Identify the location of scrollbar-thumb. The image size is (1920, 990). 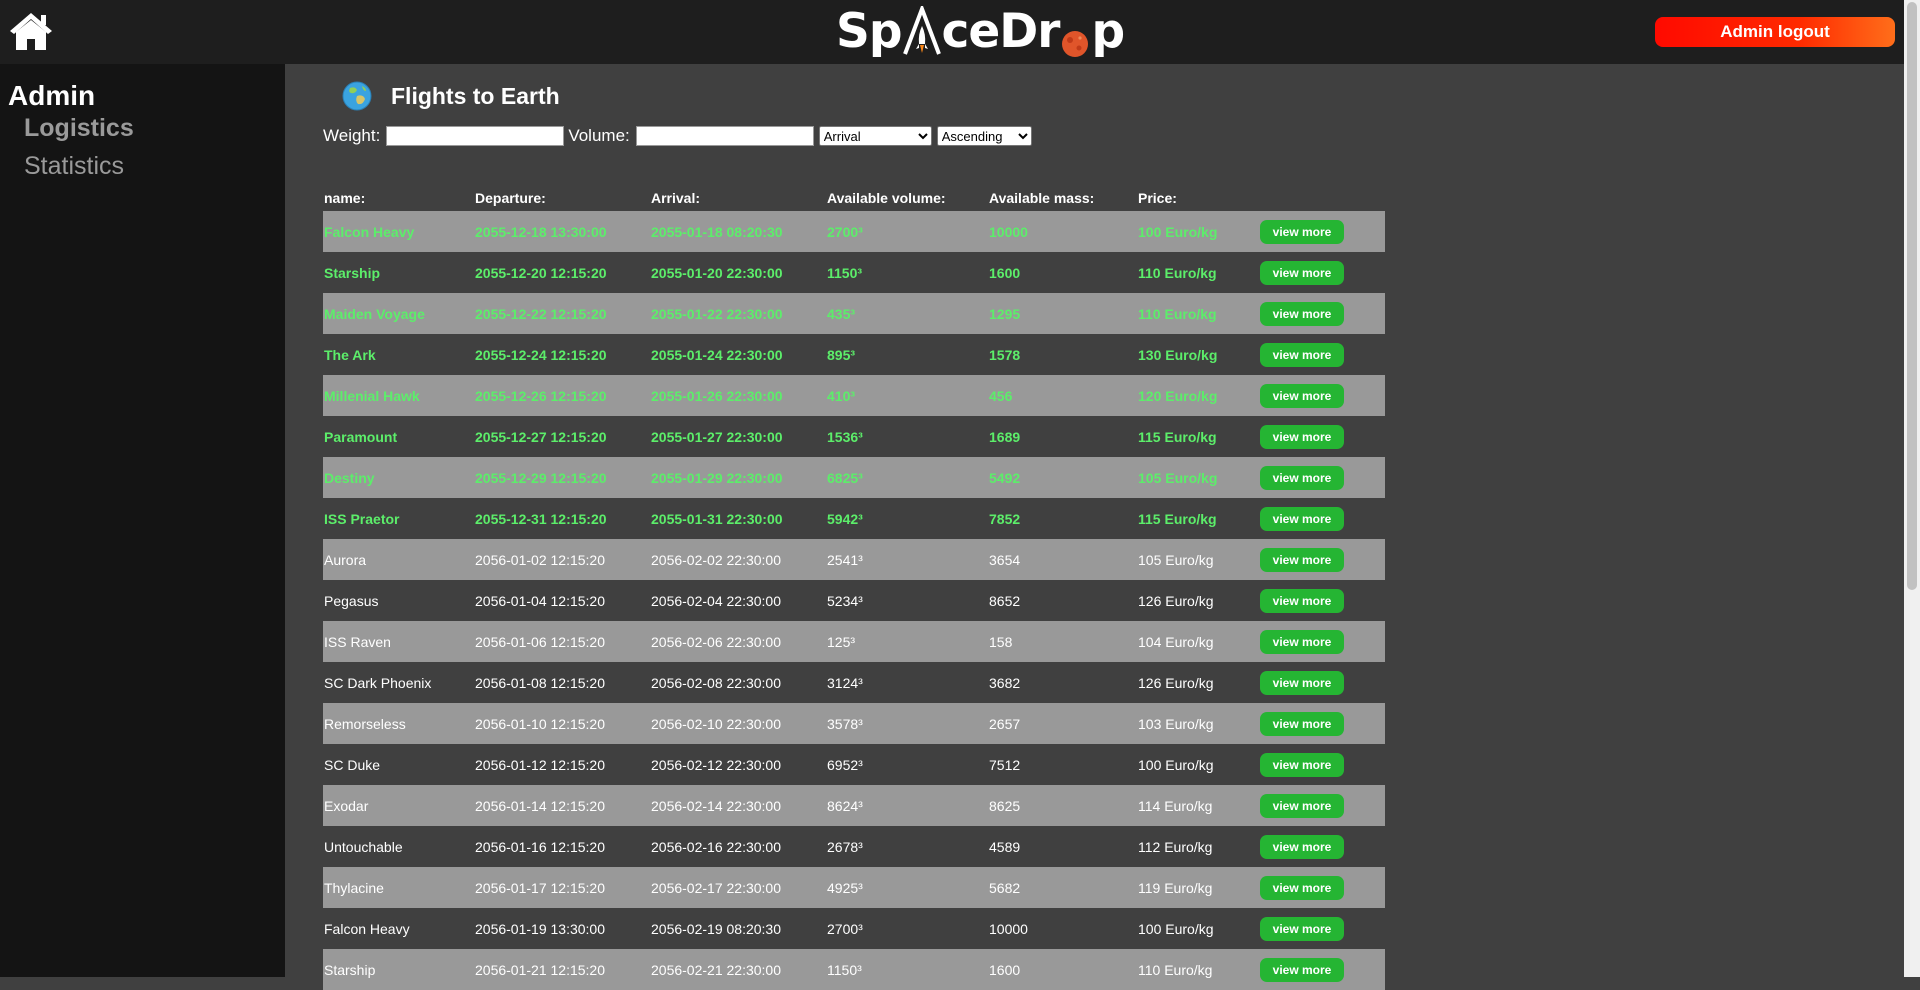
(1912, 296).